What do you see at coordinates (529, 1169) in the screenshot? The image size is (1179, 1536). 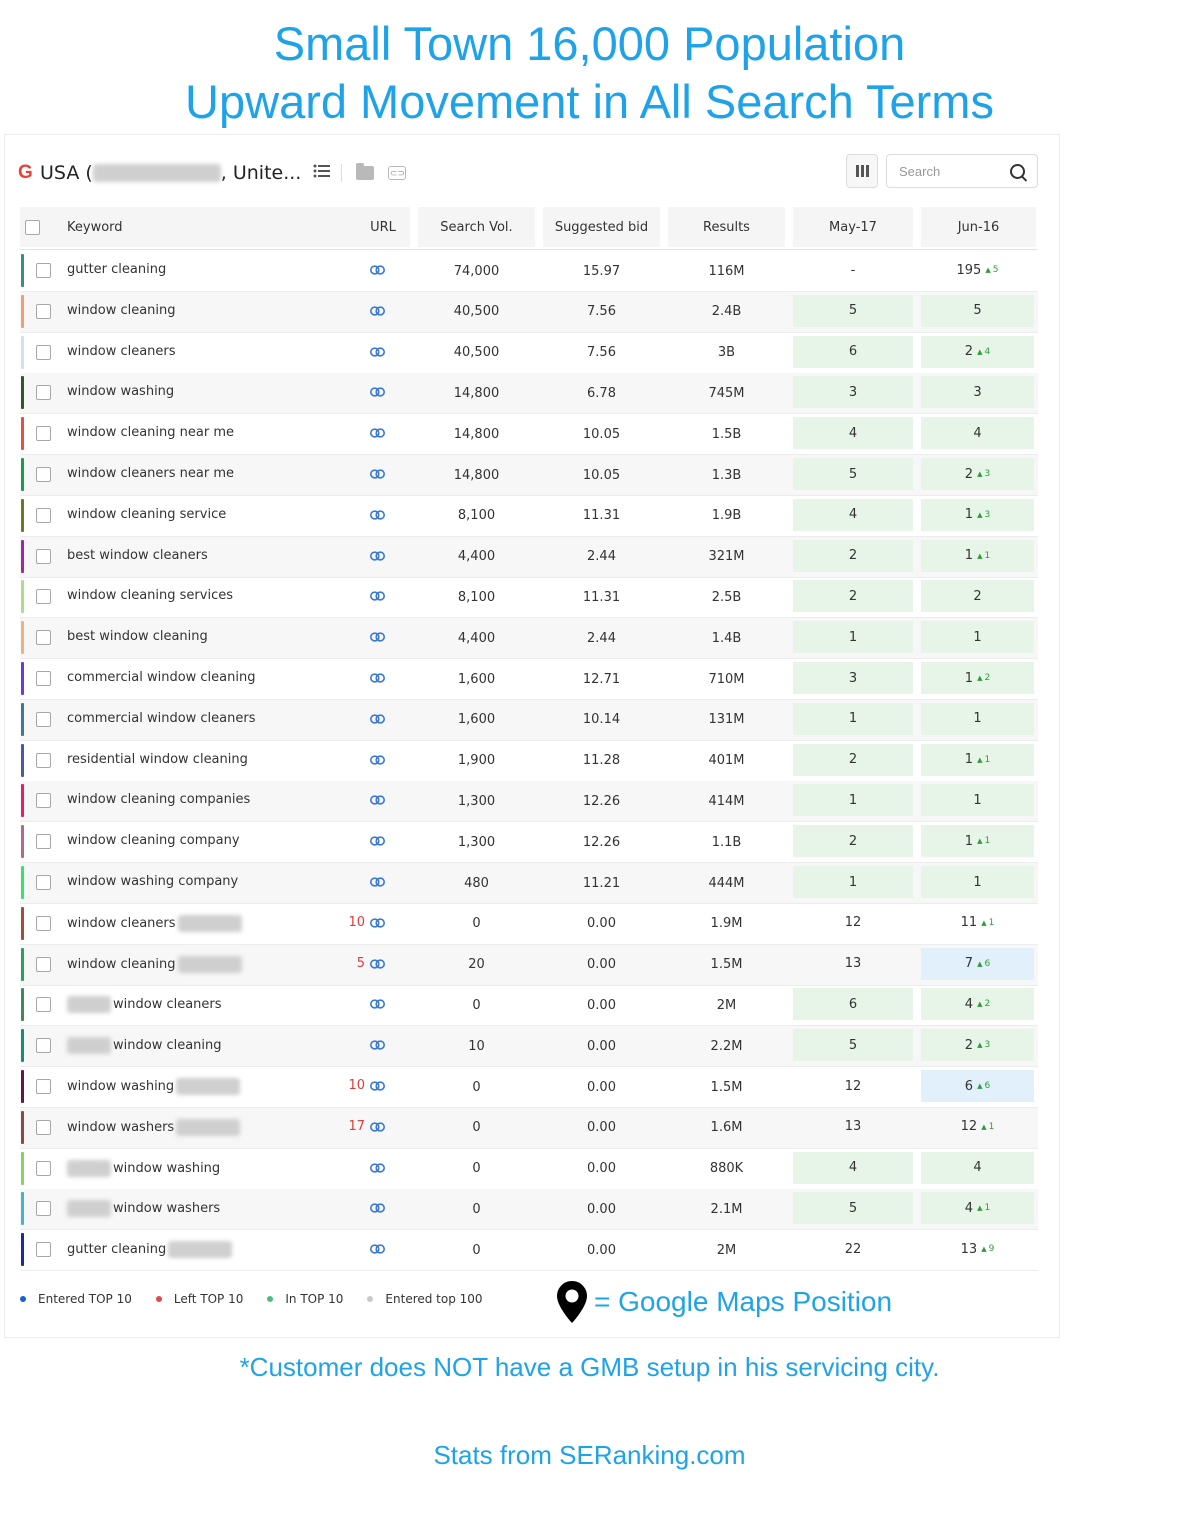 I see `table-row: window washing 0 0.00 880K 4 4` at bounding box center [529, 1169].